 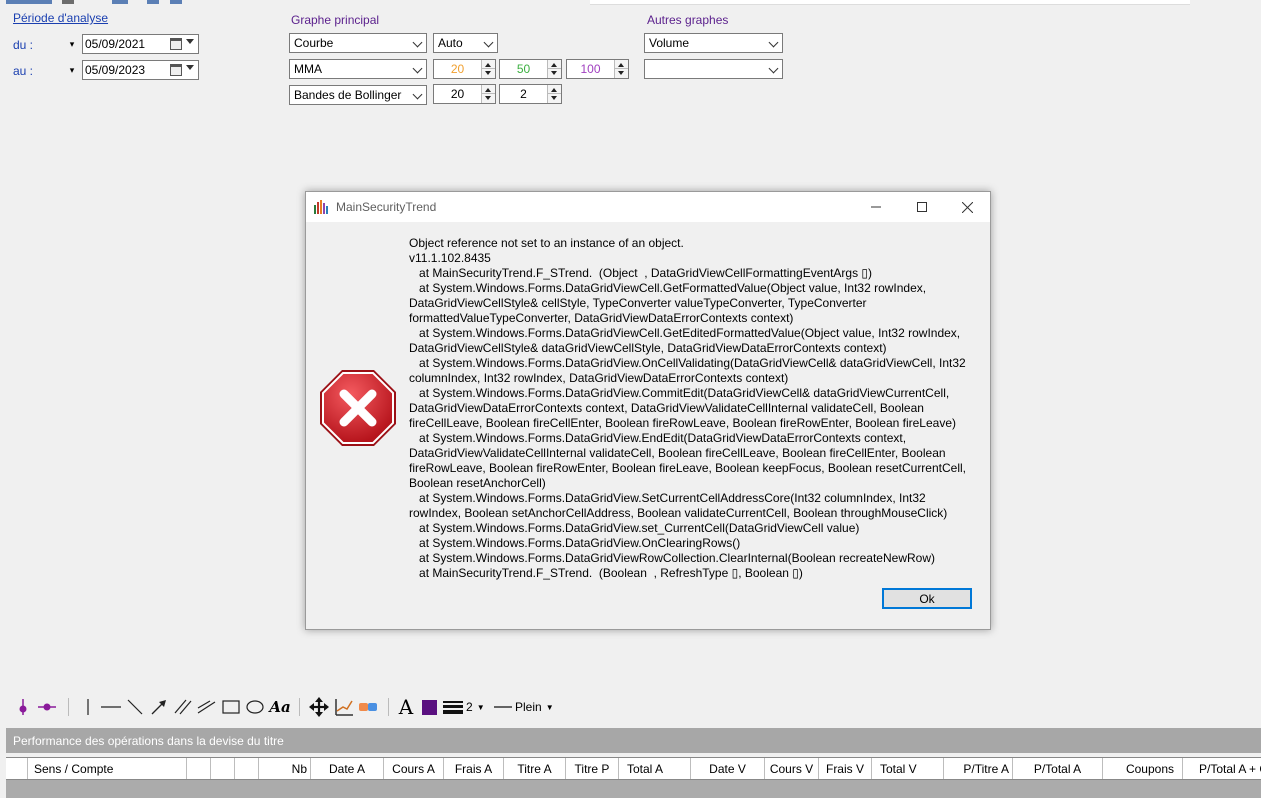 I want to click on scale-select: Auto, so click(x=465, y=43).